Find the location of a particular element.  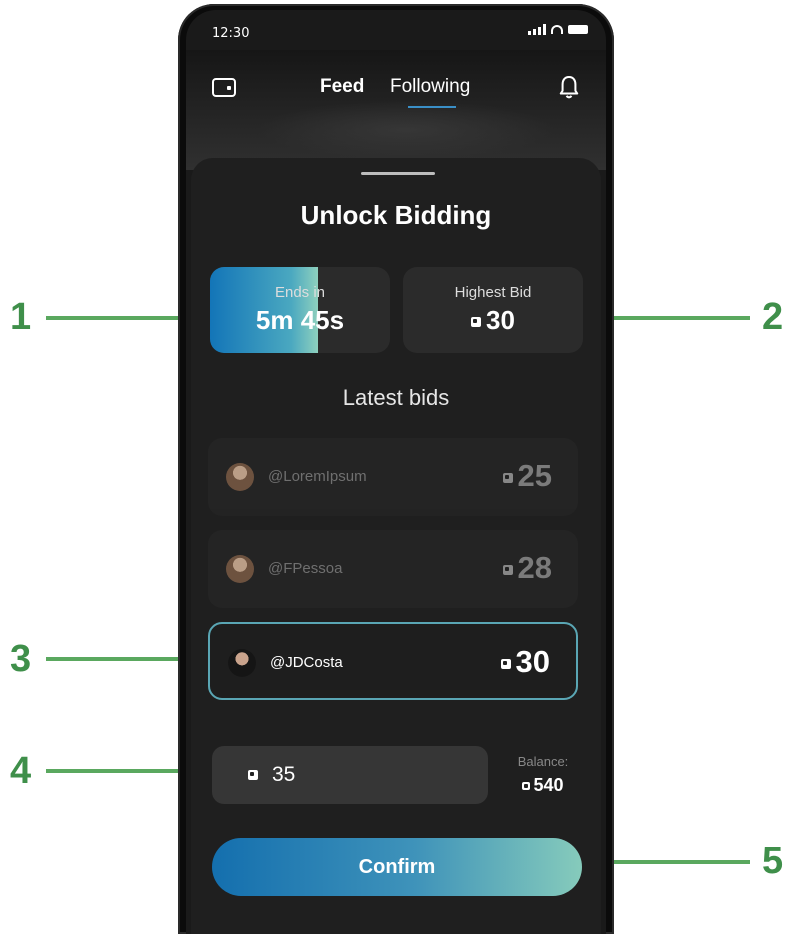

status-icons is located at coordinates (558, 29).